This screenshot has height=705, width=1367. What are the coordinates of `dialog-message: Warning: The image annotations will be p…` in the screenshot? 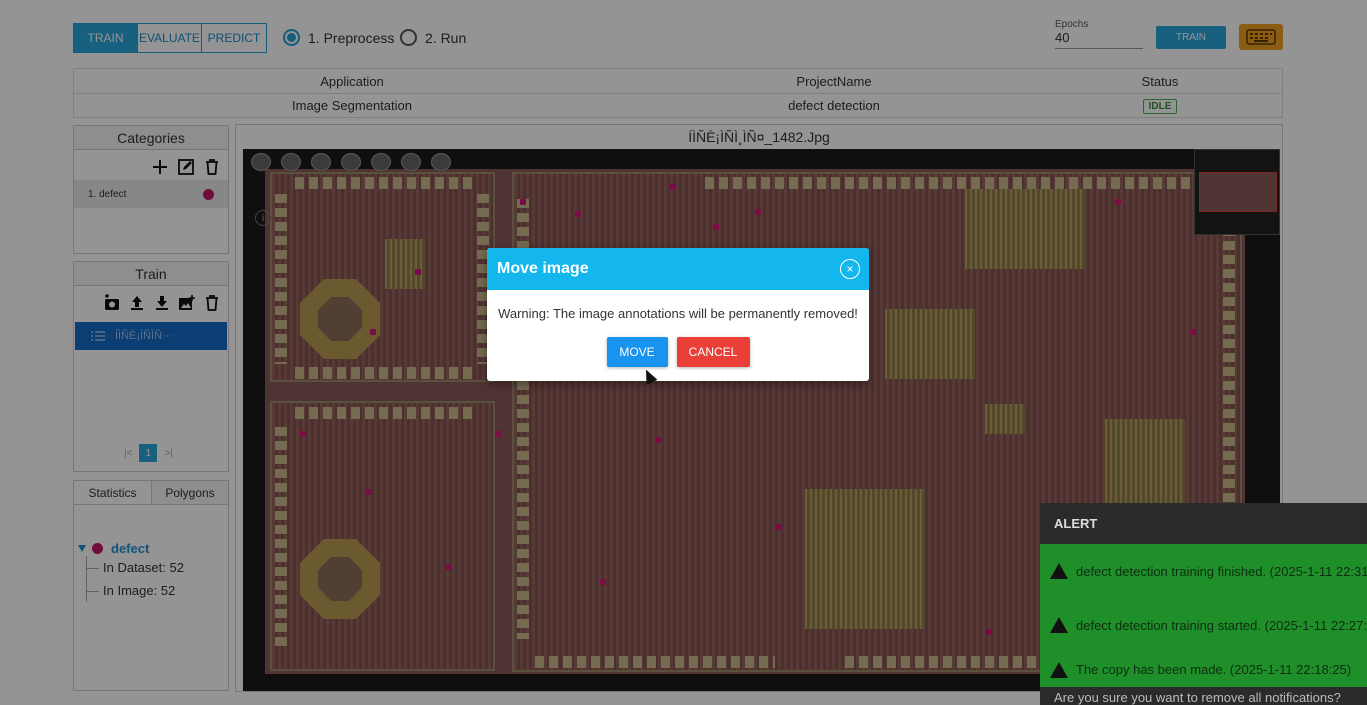 It's located at (678, 313).